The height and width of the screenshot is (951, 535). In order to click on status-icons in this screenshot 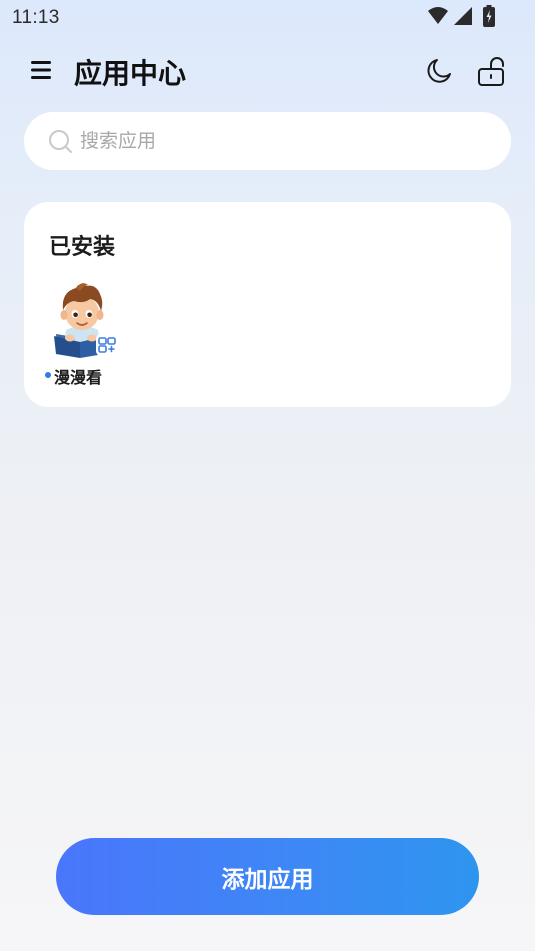, I will do `click(461, 18)`.